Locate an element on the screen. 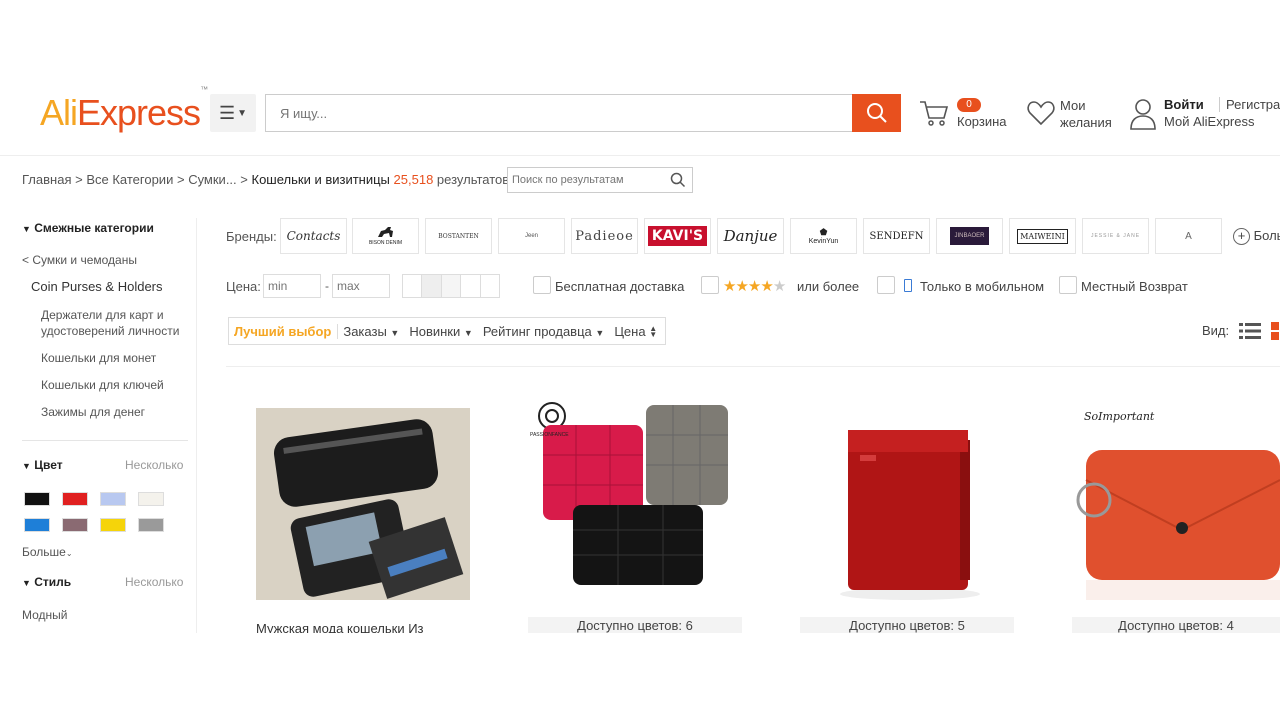 The width and height of the screenshot is (1280, 720). heart-icon is located at coordinates (1041, 113).